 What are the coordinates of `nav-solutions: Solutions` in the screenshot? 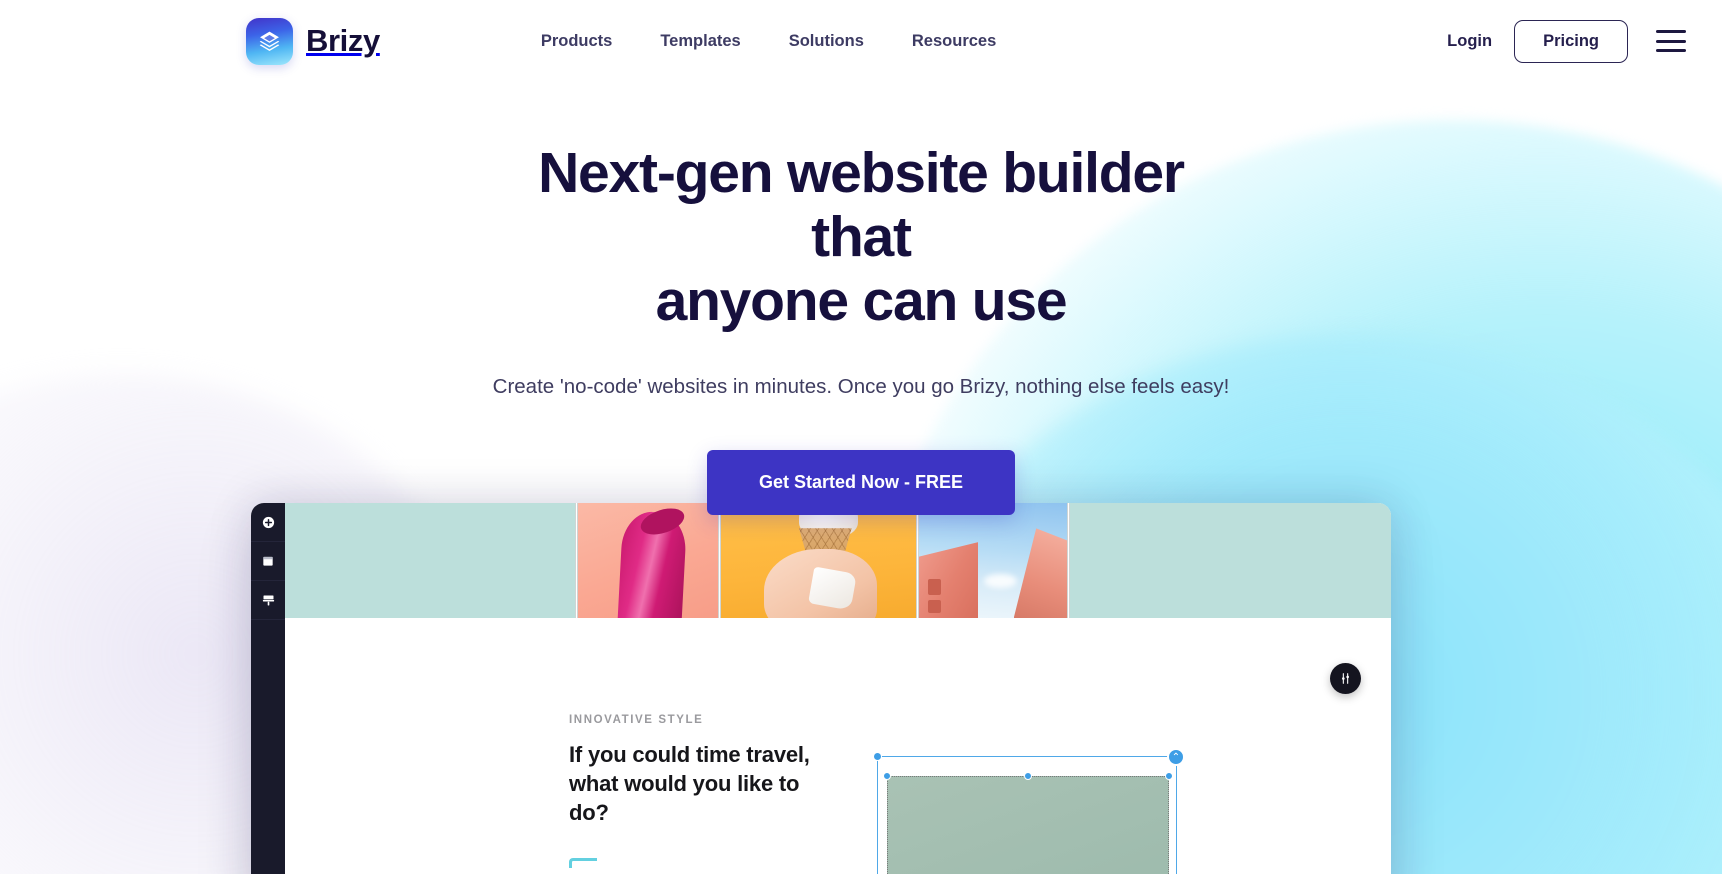 It's located at (826, 41).